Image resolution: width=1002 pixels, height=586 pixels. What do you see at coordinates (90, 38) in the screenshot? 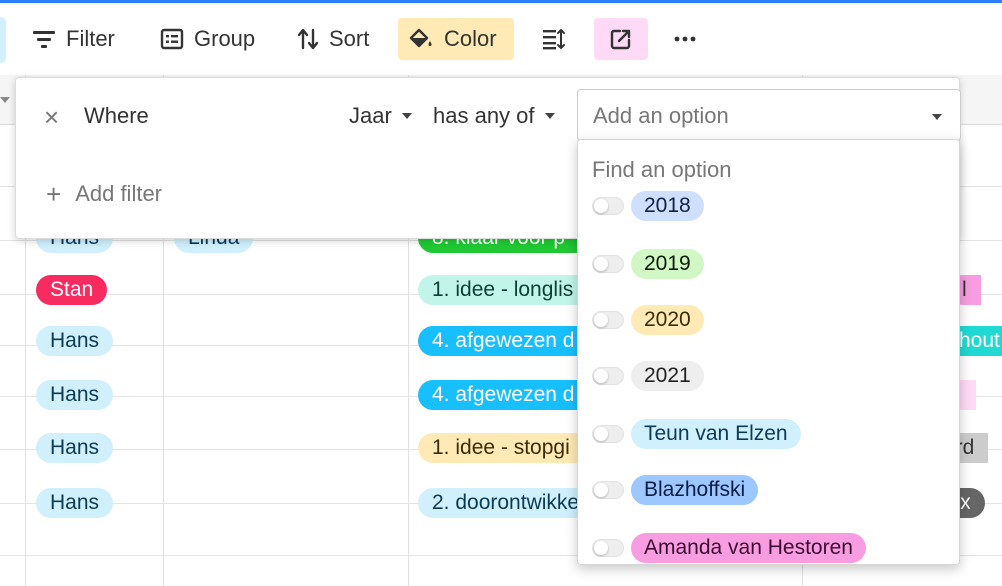
I see `filter-label: Filter` at bounding box center [90, 38].